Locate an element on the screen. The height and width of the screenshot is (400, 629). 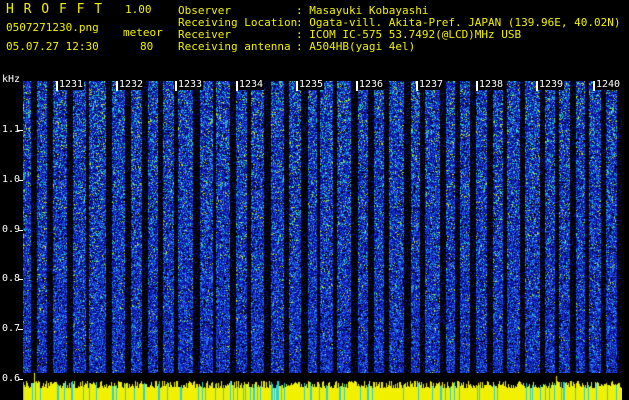
receiver-value: : ICOM IC-575 53.7492(@LCD)MHz USB is located at coordinates (409, 34).